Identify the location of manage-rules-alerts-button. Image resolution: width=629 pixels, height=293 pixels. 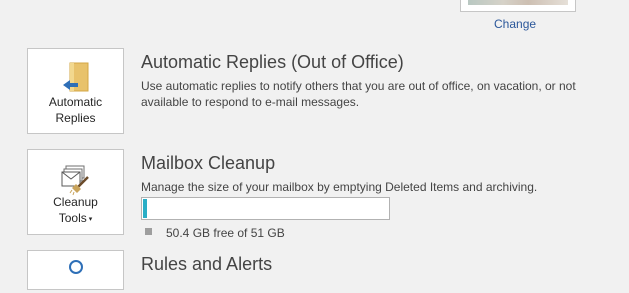
(75, 270).